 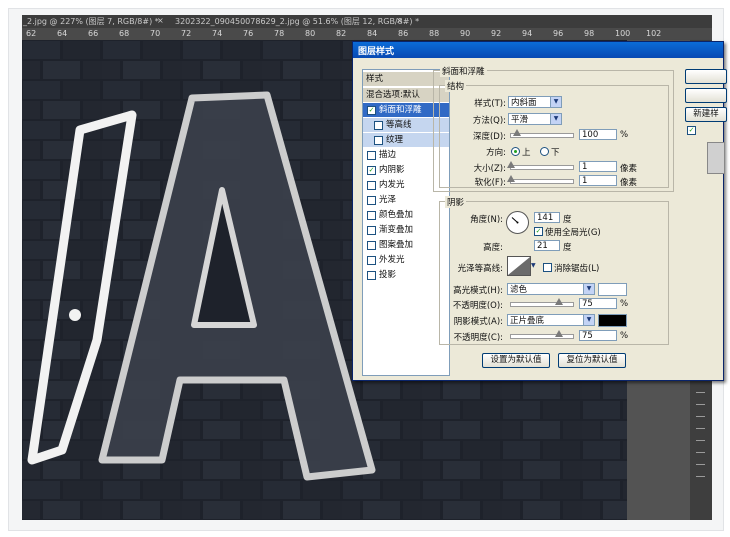 I want to click on style-item-label: 渐变叠加, so click(x=396, y=230).